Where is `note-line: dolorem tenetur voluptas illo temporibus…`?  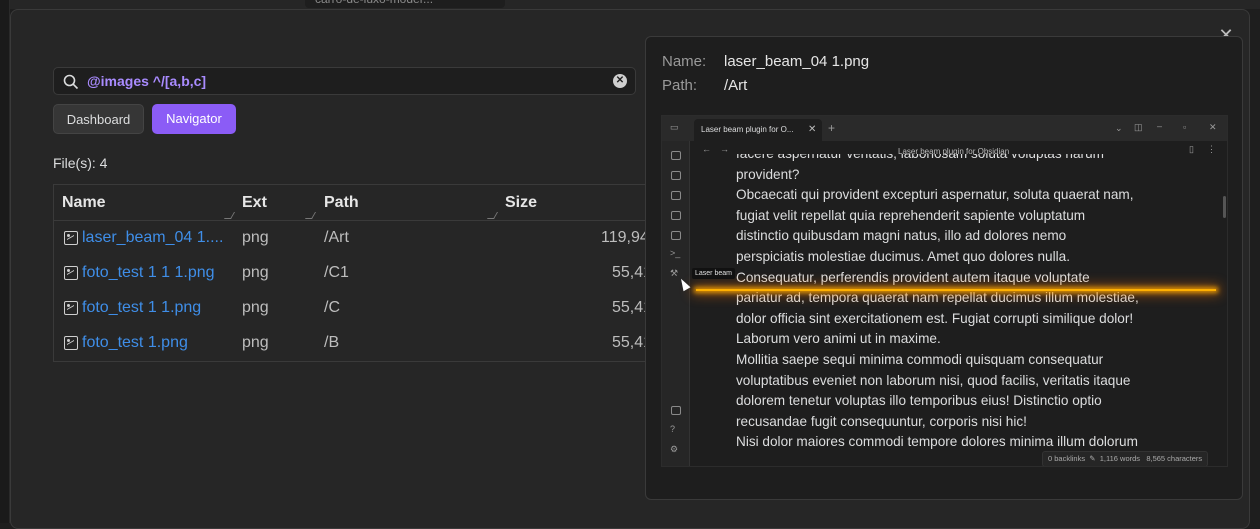
note-line: dolorem tenetur voluptas illo temporibus… is located at coordinates (919, 401).